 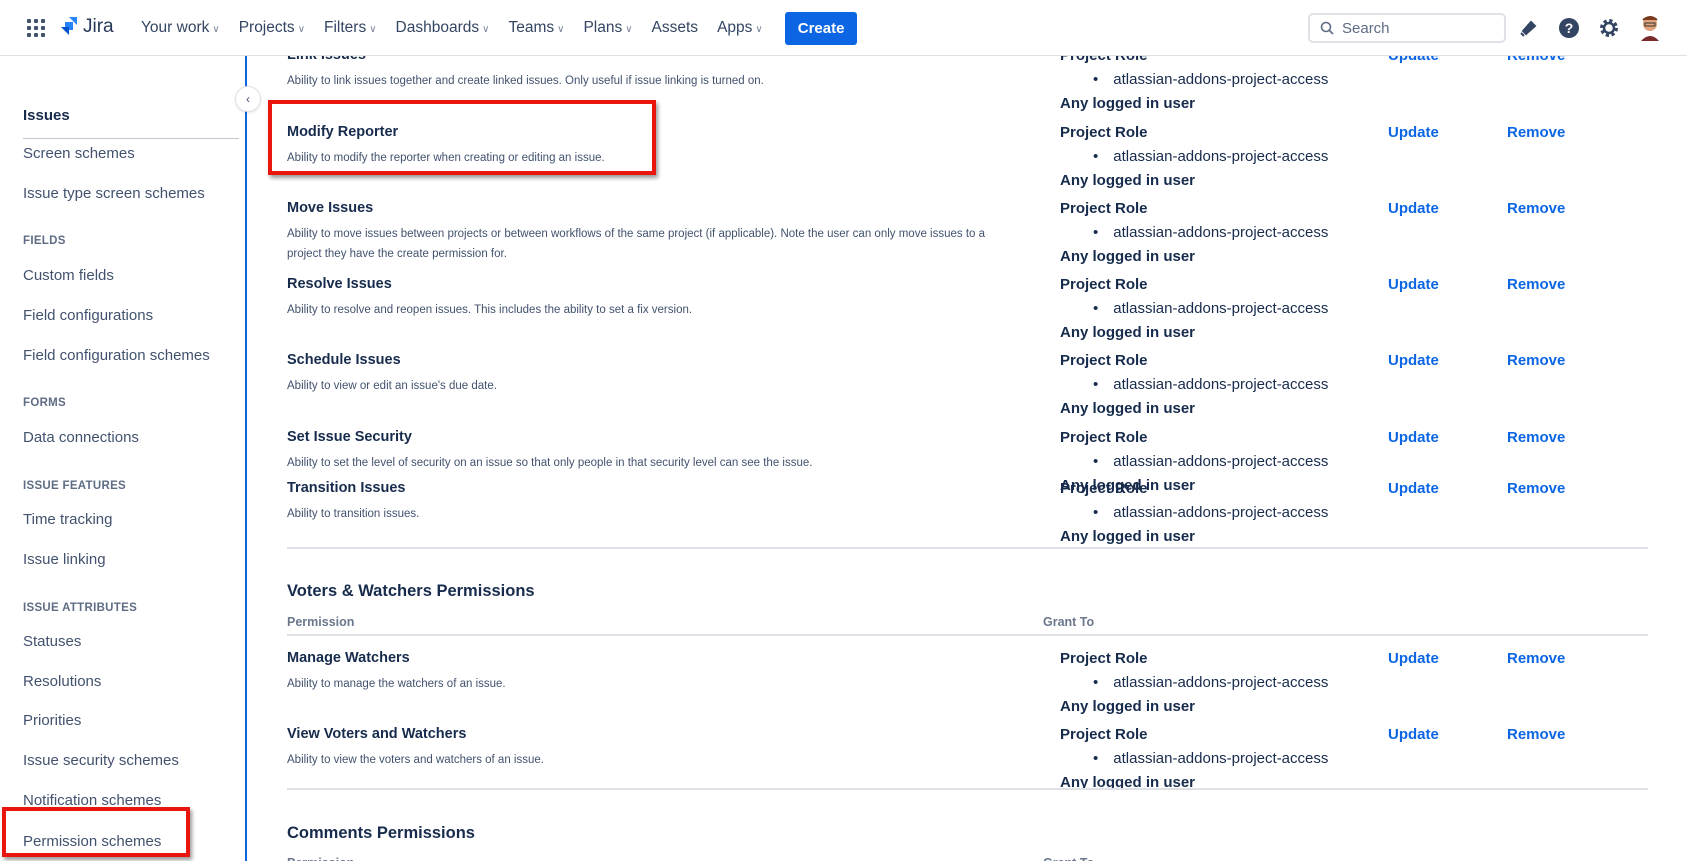 I want to click on nav-item-apps: Apps ∨, so click(x=740, y=28).